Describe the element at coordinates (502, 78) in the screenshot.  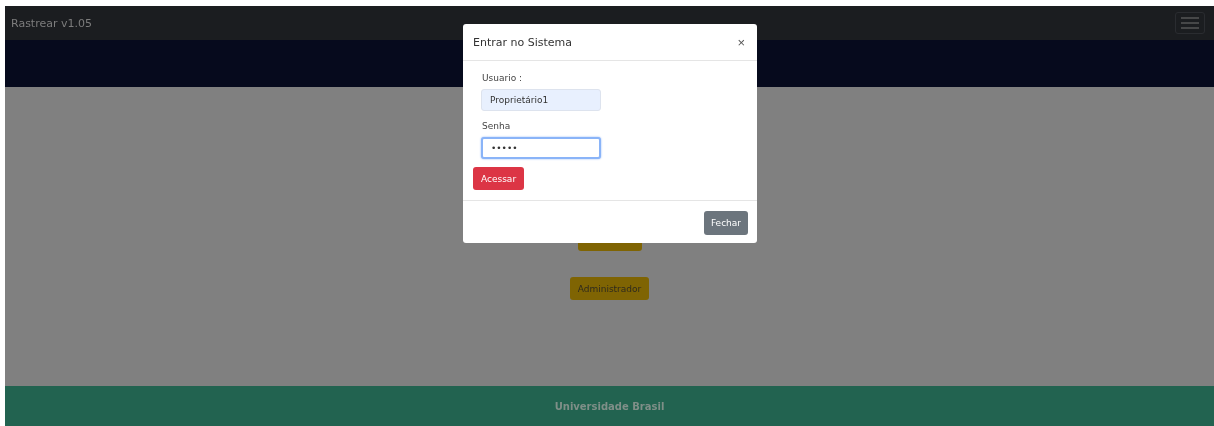
I see `field-label: Usuario :` at that location.